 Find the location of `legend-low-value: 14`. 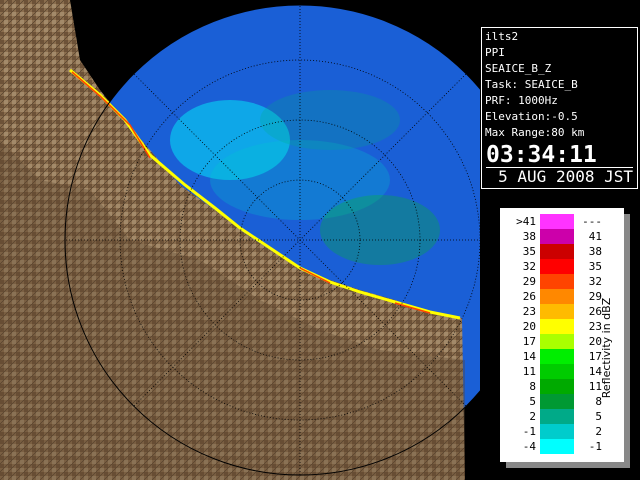

legend-low-value: 14 is located at coordinates (529, 356).